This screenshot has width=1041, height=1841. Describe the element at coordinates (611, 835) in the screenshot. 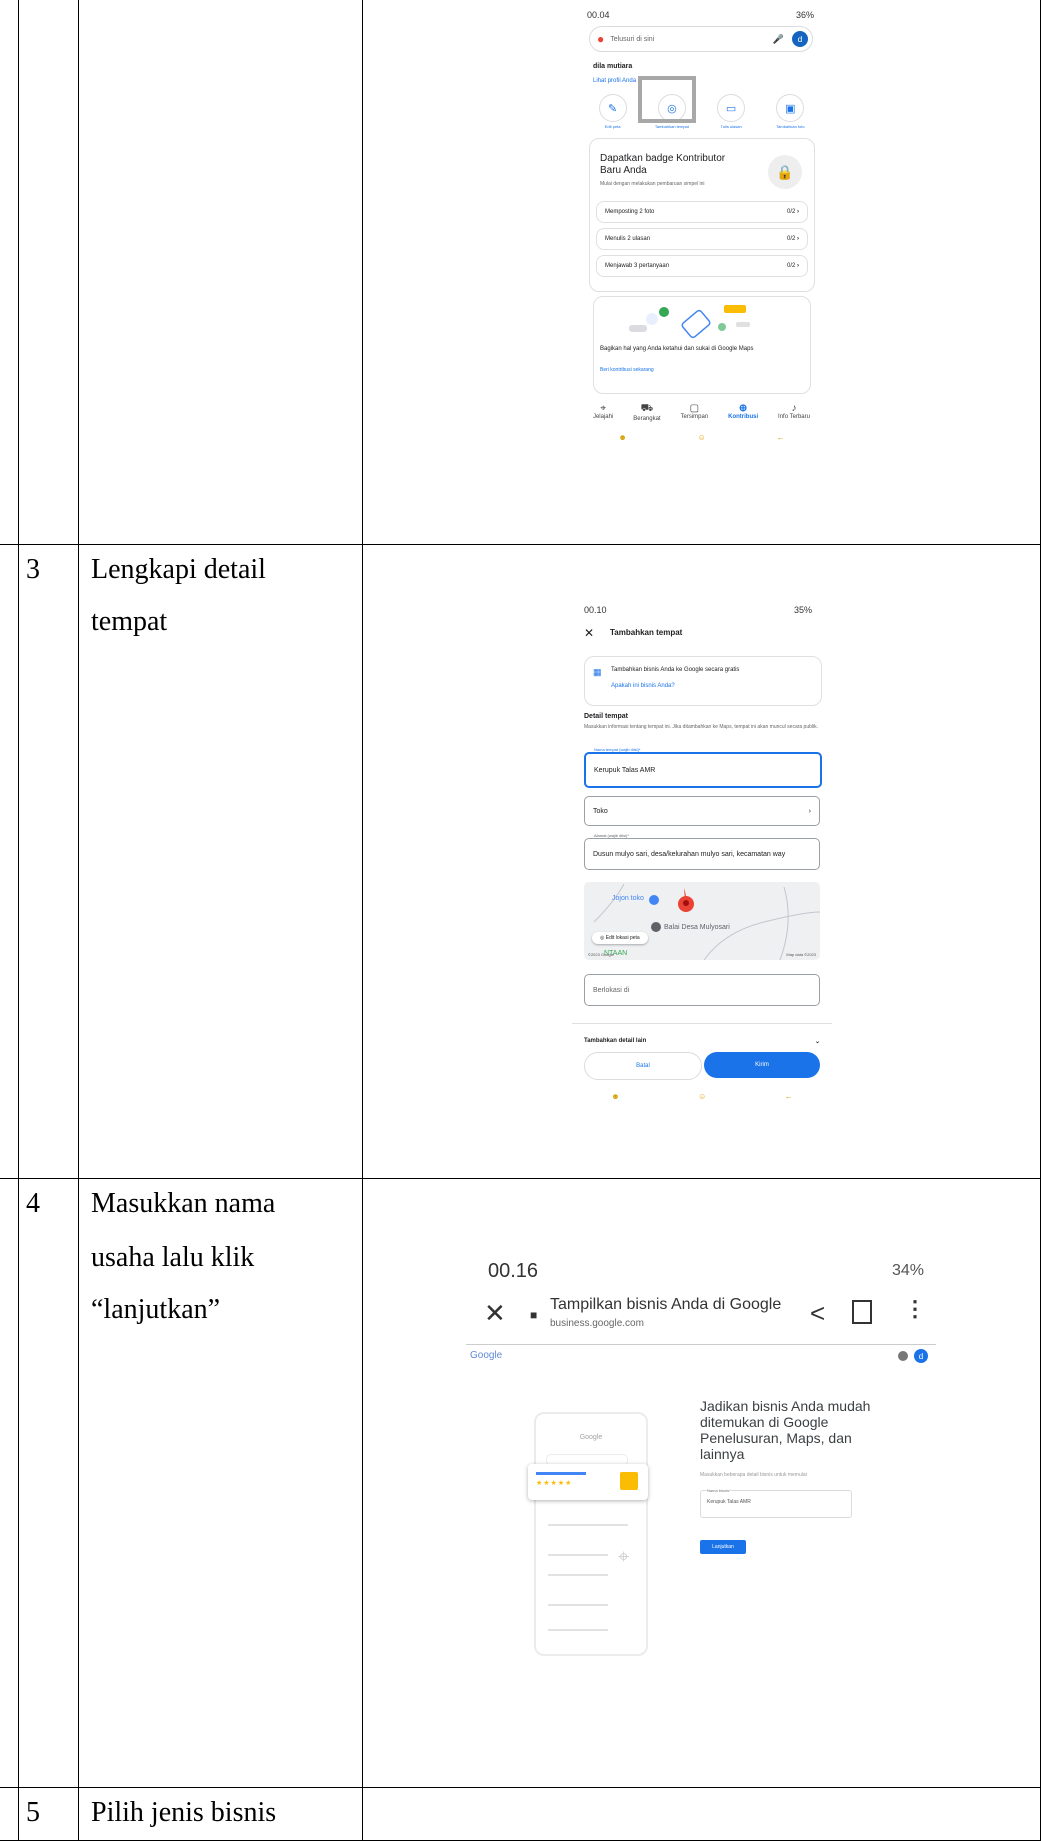

I see `address-label: Alamat (wajib diisi)*` at that location.